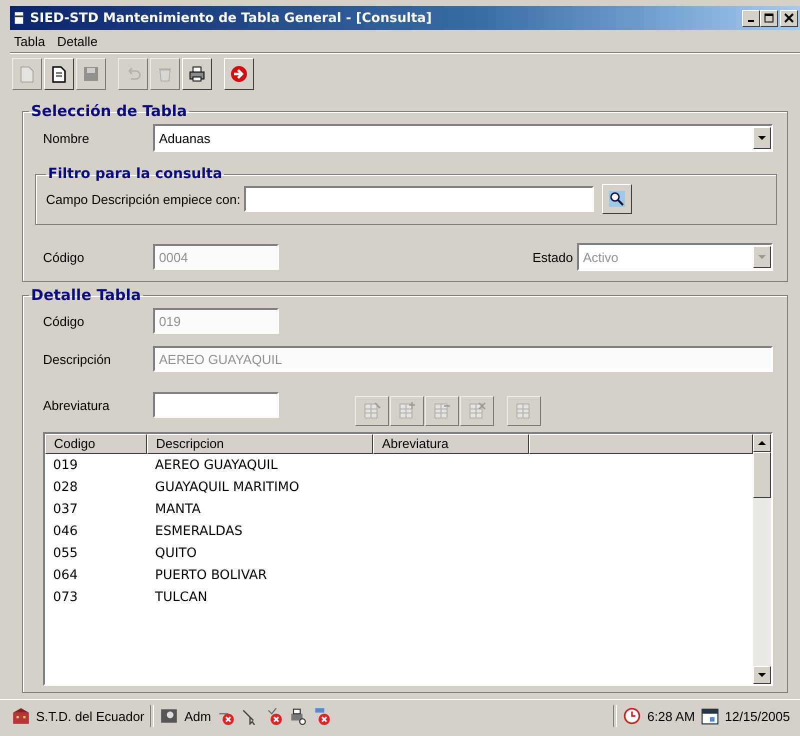  What do you see at coordinates (90, 716) in the screenshot?
I see `company-name: S.T.D. del Ecuador` at bounding box center [90, 716].